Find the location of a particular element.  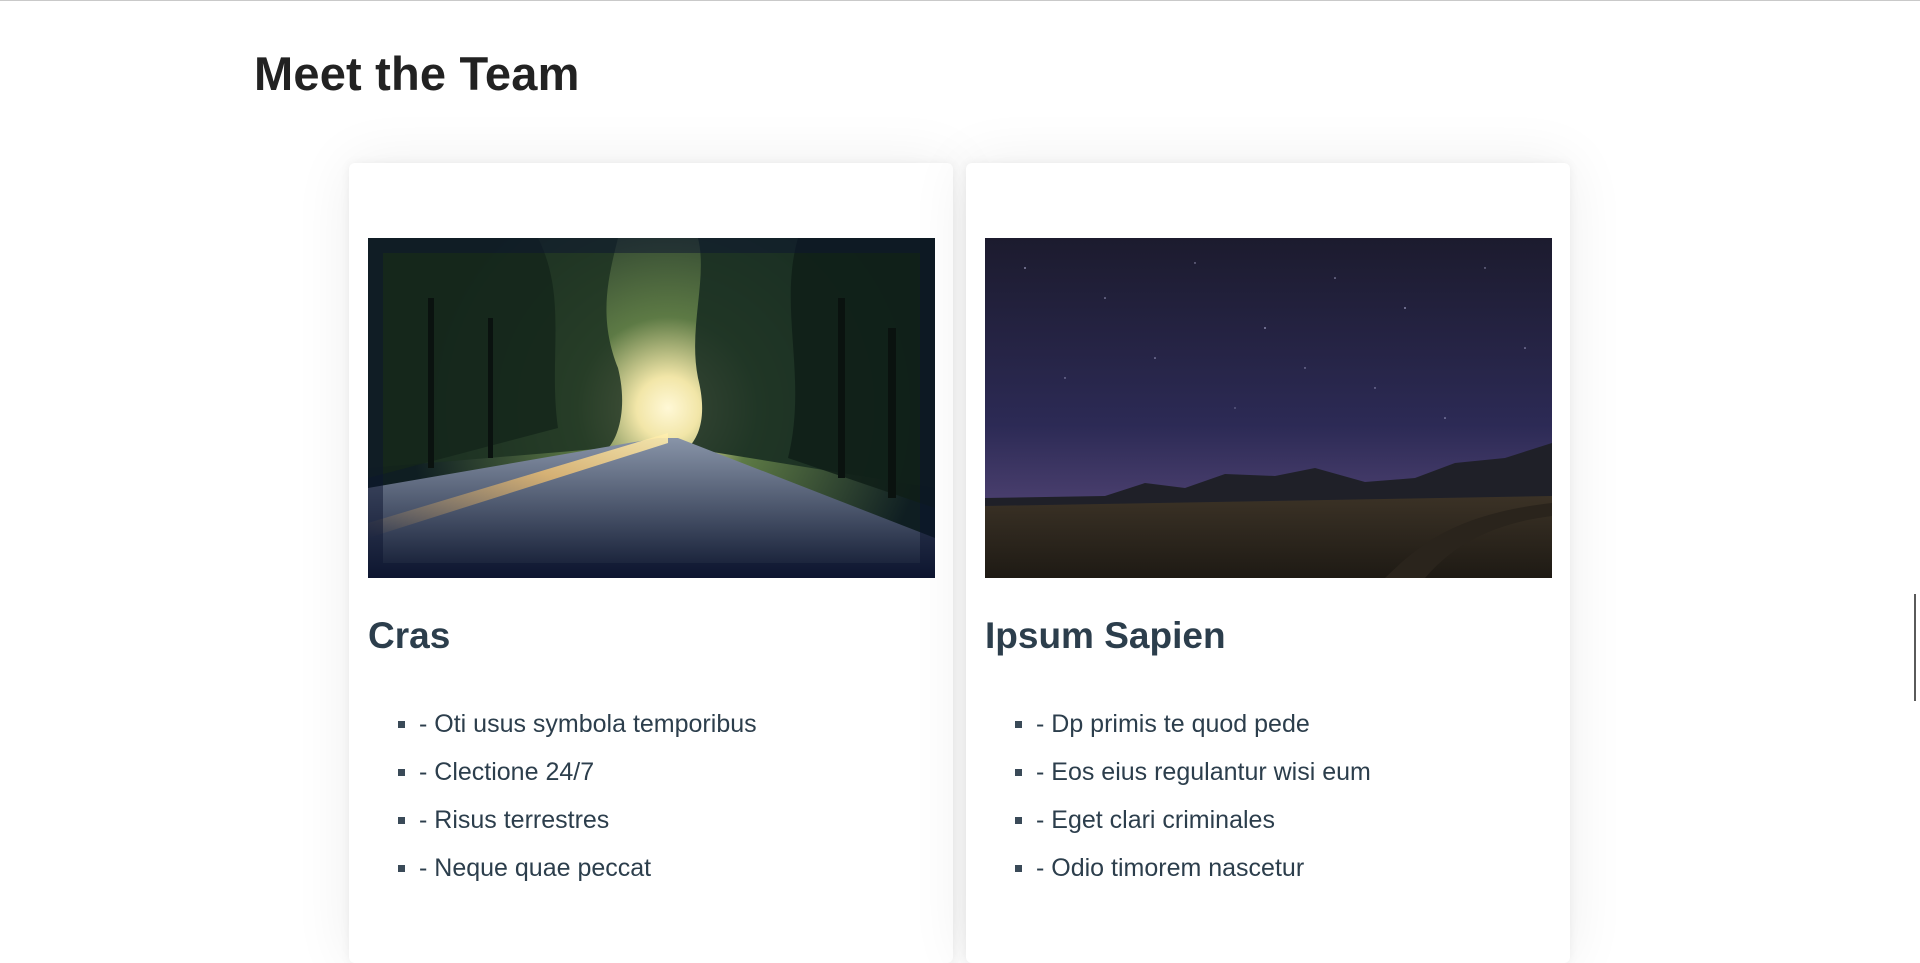

feature-text: - Clectione 24/7 is located at coordinates (507, 772).